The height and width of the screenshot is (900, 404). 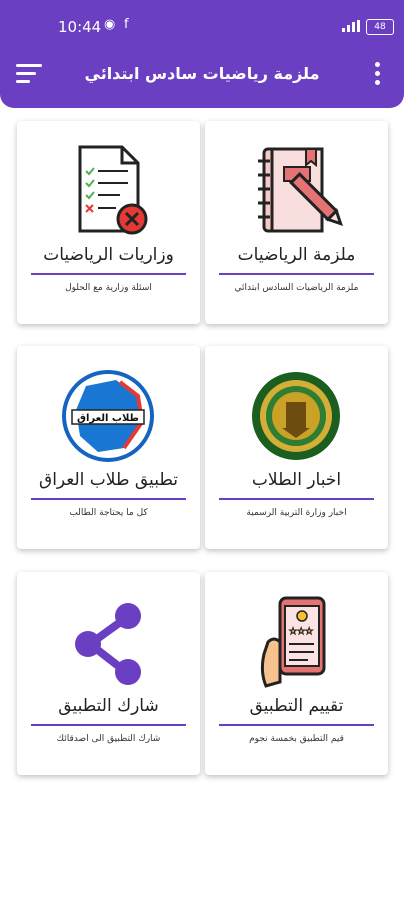 I want to click on card-title: تقييم التطبيق, so click(x=296, y=706).